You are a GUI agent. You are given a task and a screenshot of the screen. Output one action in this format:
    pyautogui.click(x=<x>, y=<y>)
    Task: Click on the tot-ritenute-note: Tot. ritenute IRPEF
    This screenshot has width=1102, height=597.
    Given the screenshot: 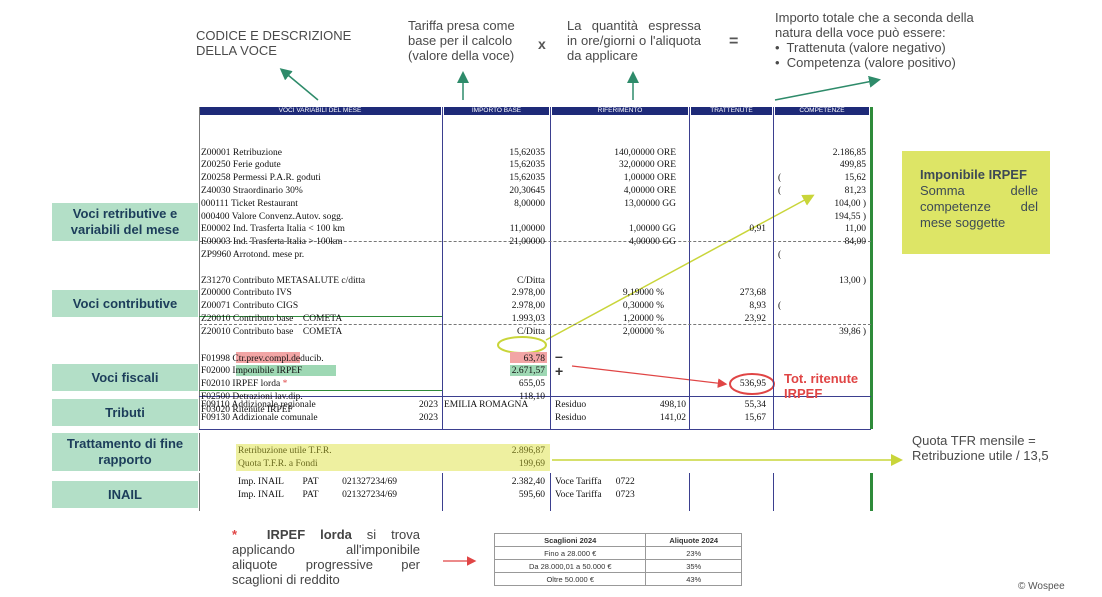 What is the action you would take?
    pyautogui.click(x=821, y=386)
    